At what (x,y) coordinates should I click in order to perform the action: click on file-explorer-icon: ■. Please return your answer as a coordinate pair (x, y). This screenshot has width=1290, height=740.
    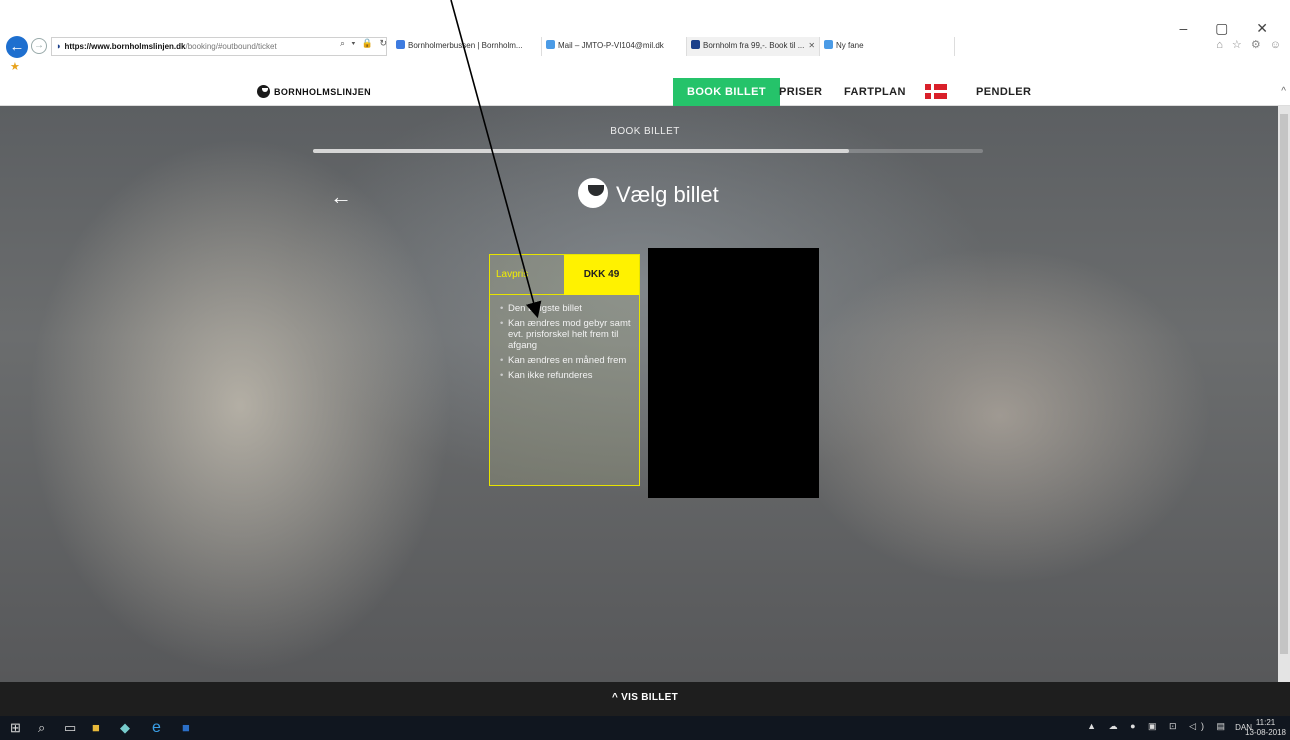
    Looking at the image, I should click on (96, 728).